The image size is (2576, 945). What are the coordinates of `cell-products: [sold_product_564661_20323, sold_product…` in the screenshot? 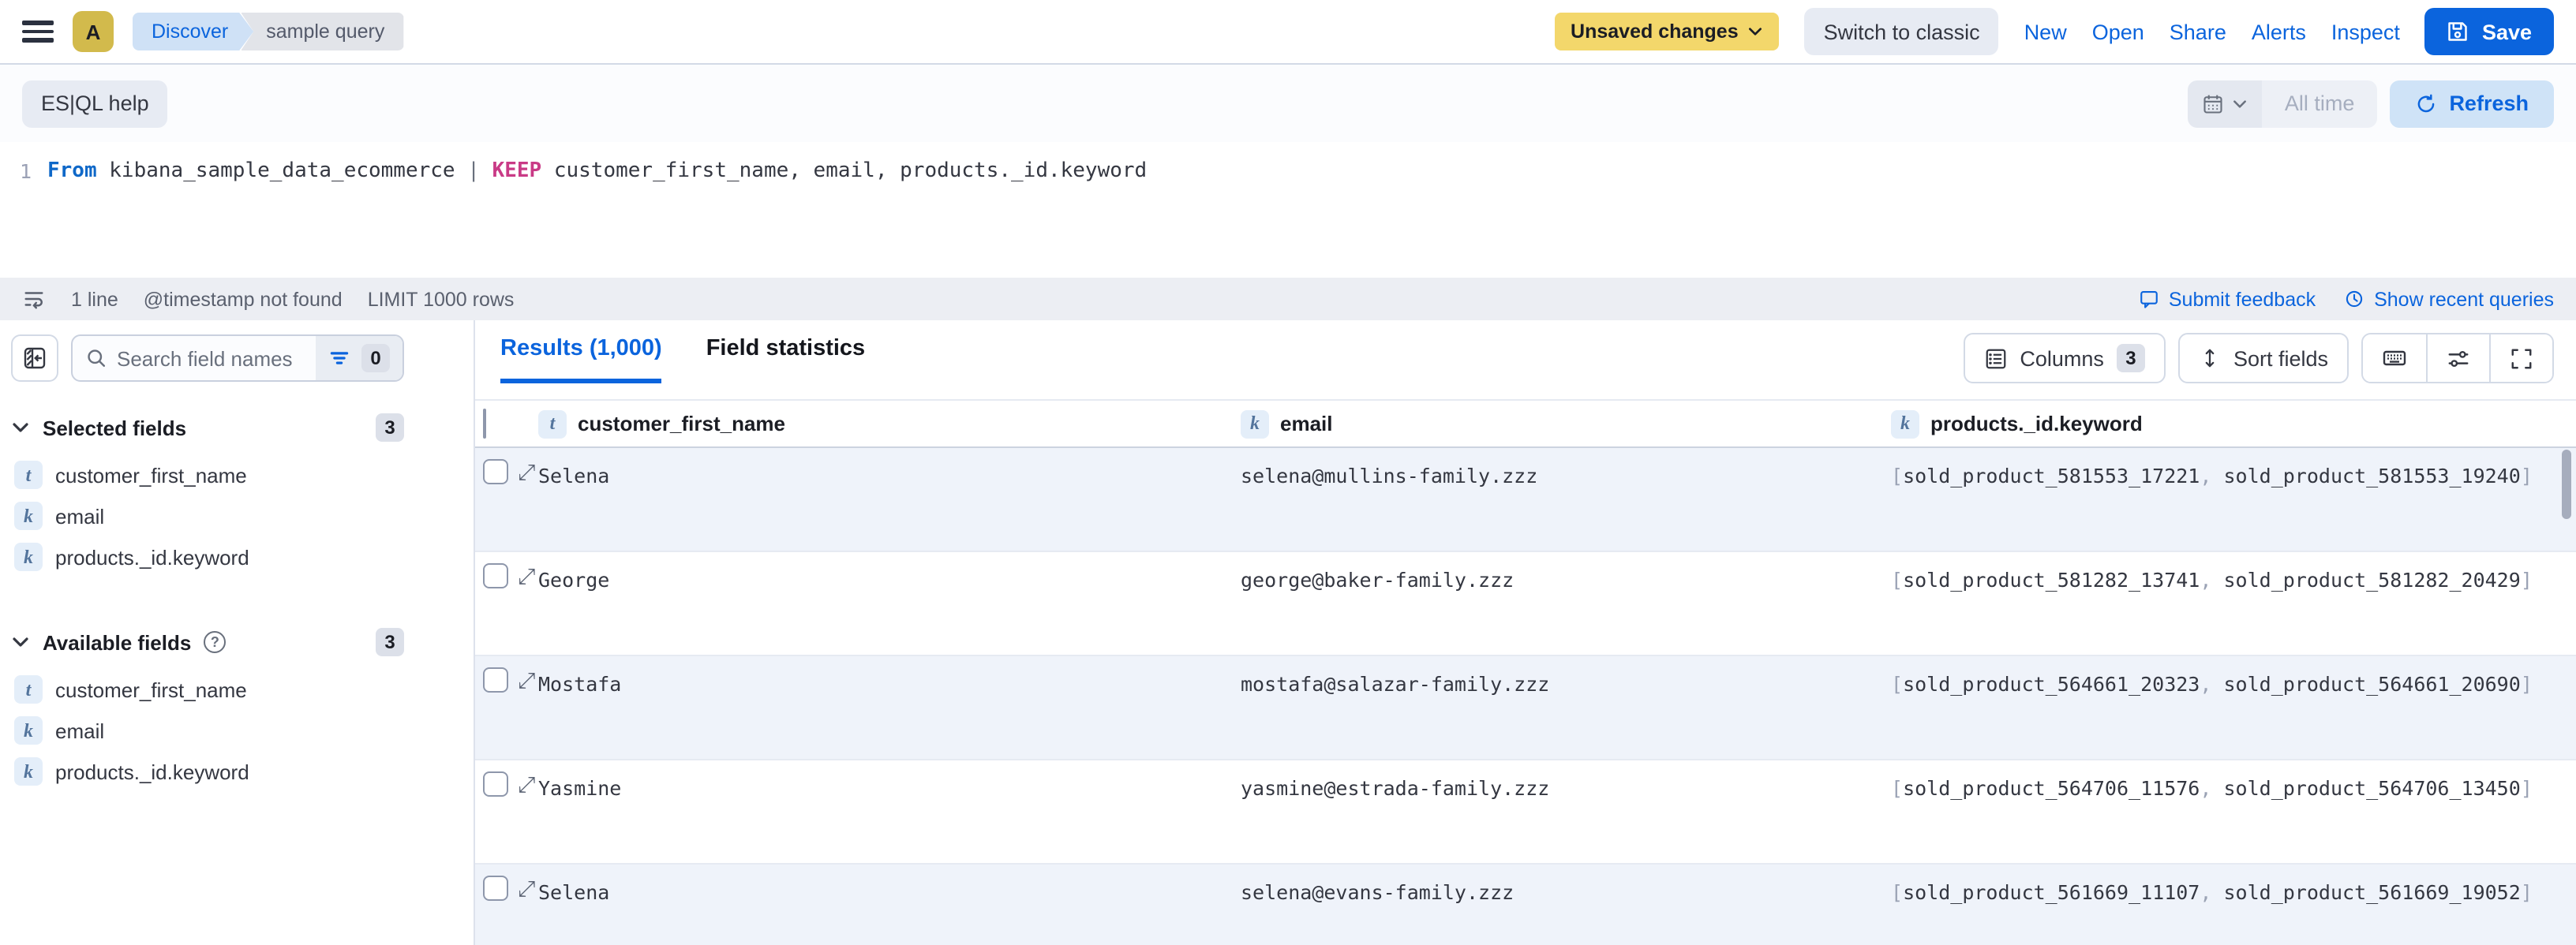 It's located at (2212, 684).